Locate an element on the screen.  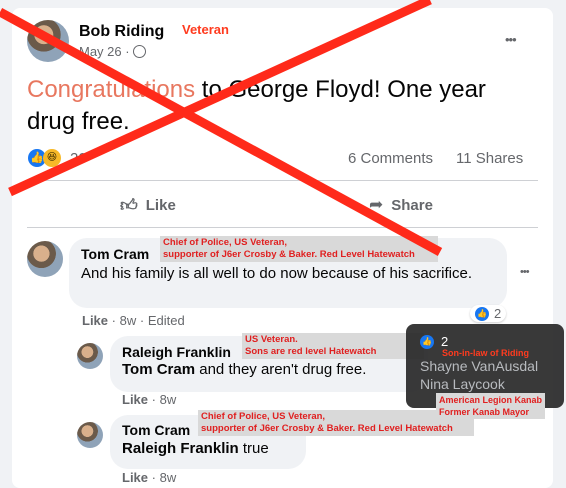
tooltip-name: Nina Laycook is located at coordinates (462, 384).